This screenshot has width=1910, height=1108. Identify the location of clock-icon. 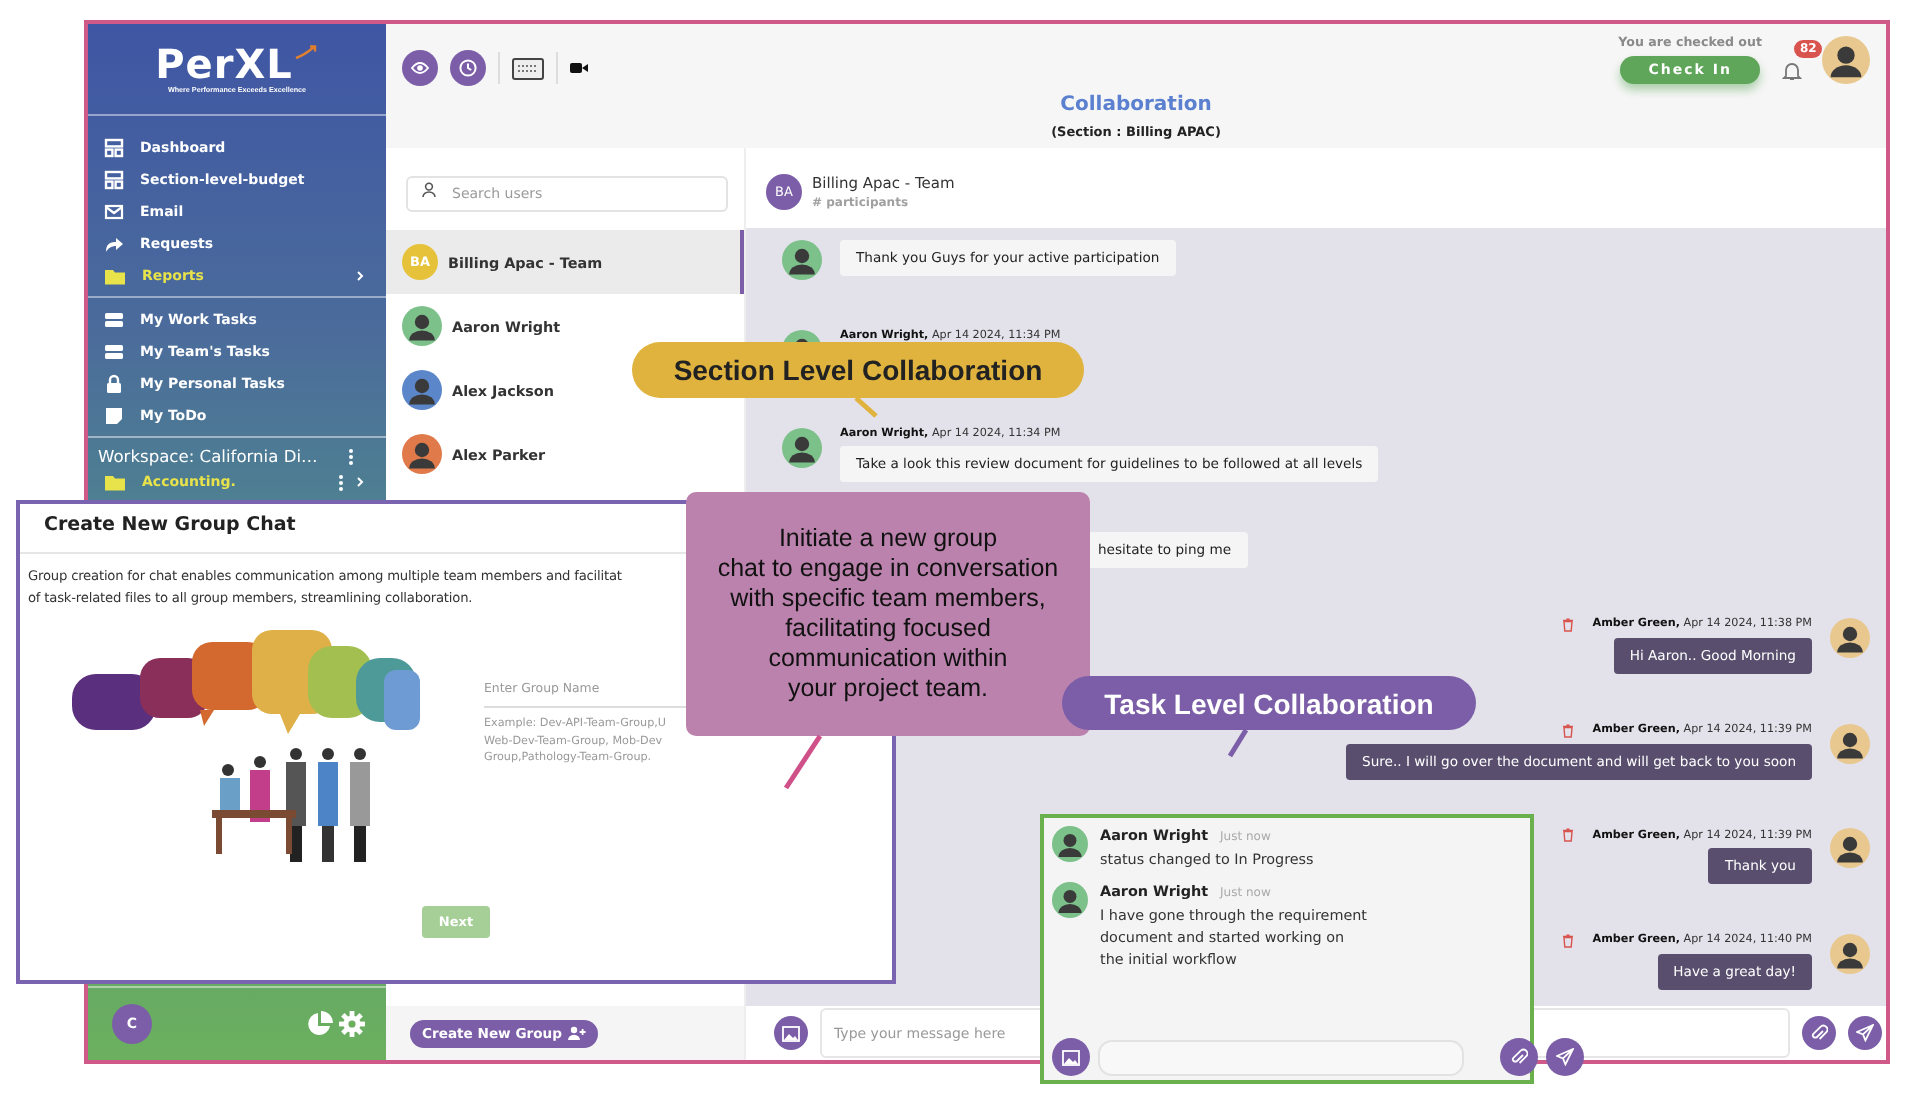
(468, 68).